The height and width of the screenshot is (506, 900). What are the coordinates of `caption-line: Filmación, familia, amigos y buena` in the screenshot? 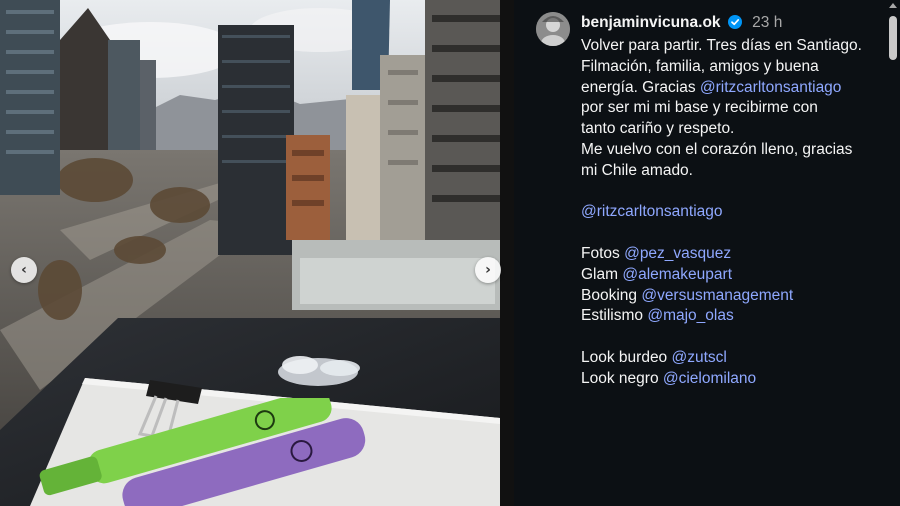 It's located at (731, 67).